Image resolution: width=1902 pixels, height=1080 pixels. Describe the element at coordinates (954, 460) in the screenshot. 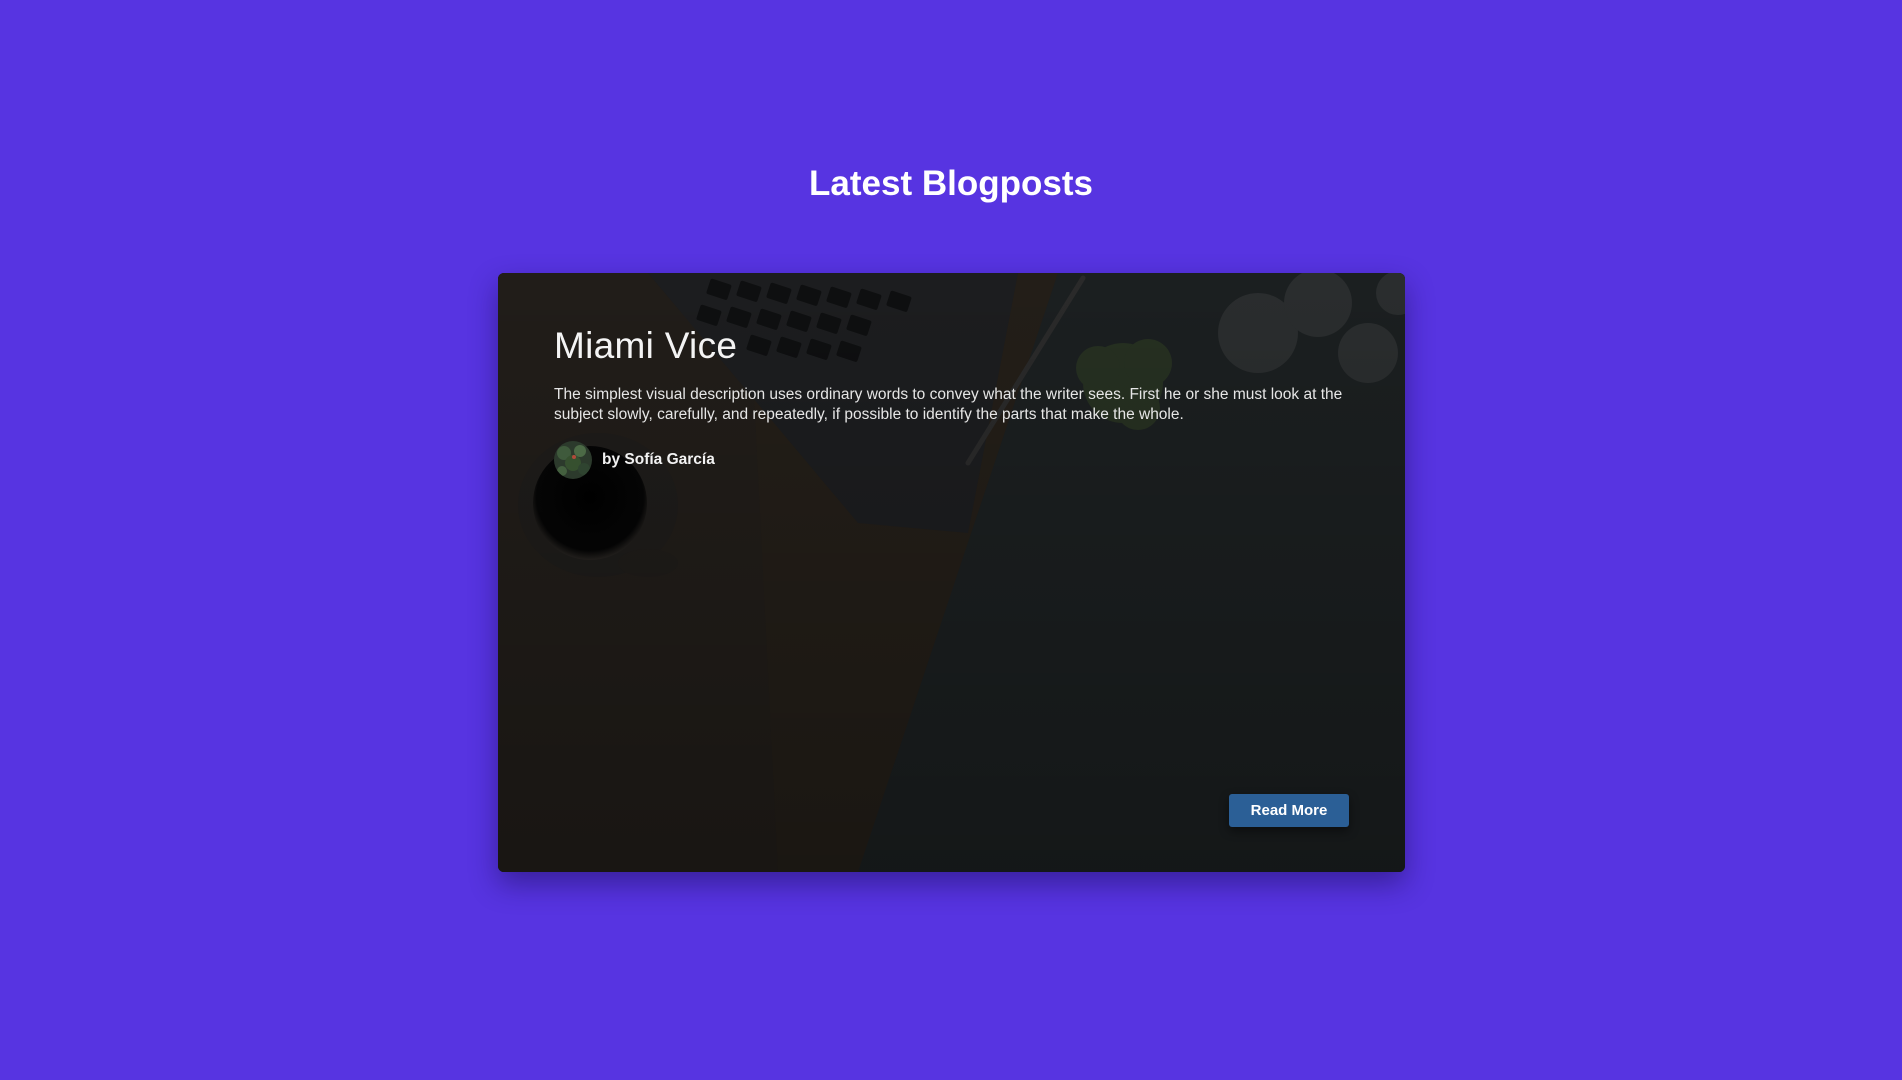

I see `author-info: by Sofía García` at that location.